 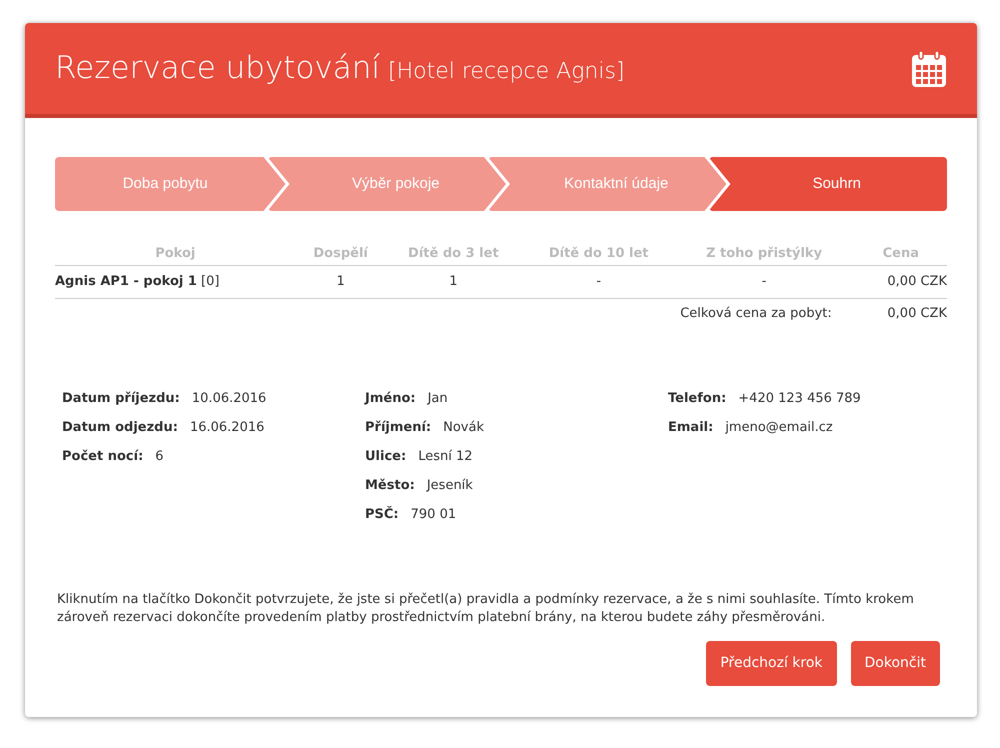 What do you see at coordinates (607, 184) in the screenshot?
I see `wizard-step: Kontaktní údaje` at bounding box center [607, 184].